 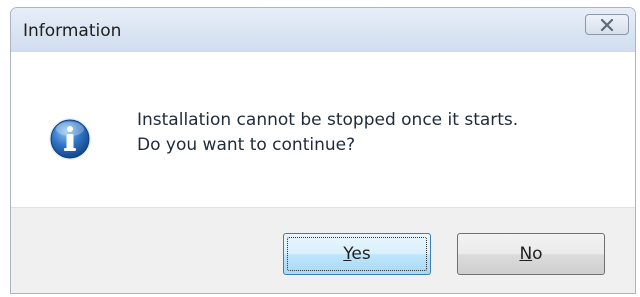 I want to click on no-button: No, so click(x=531, y=254).